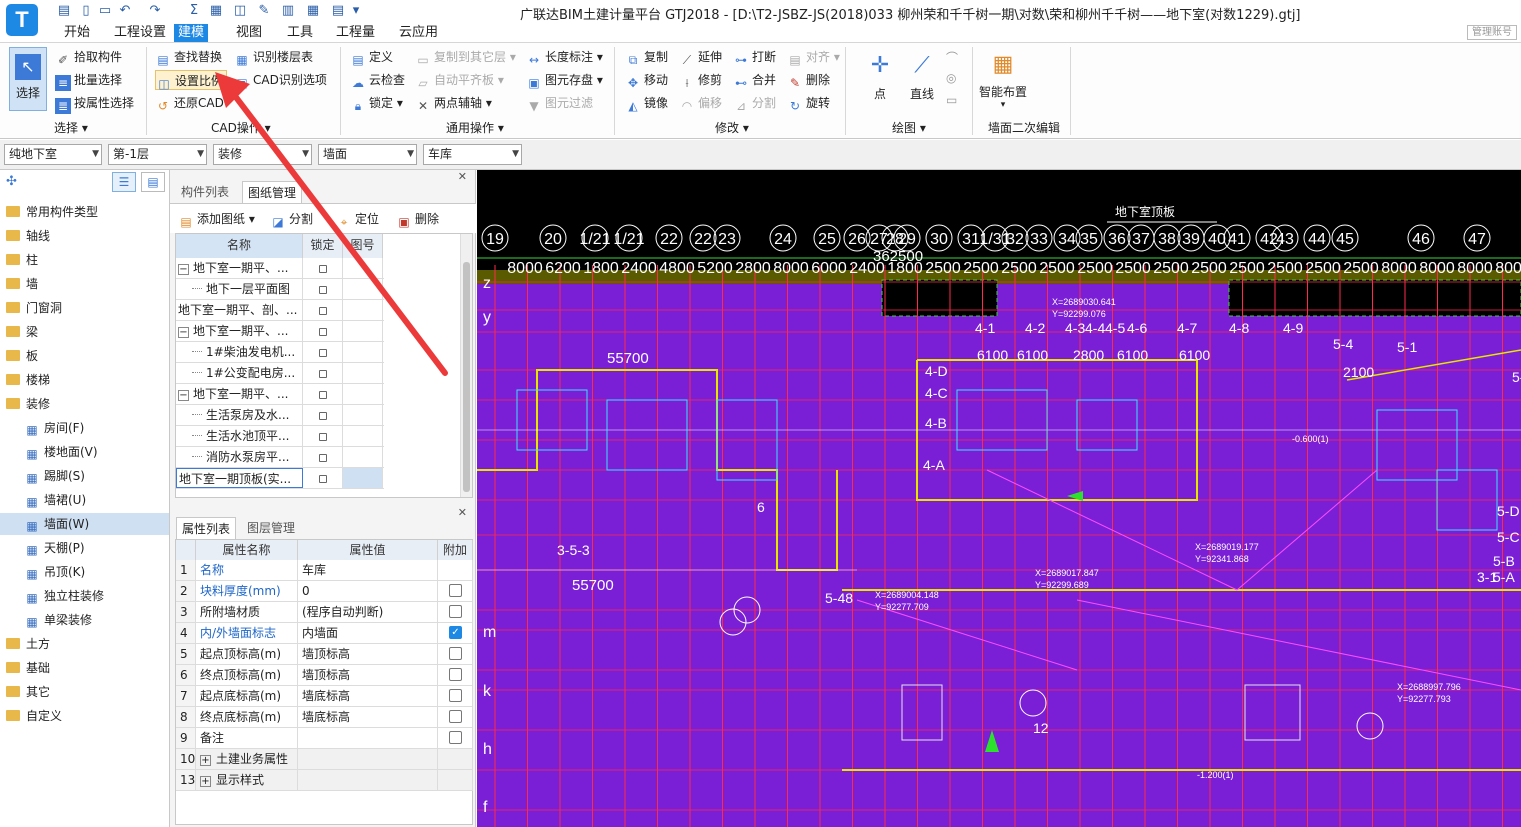 This screenshot has width=1521, height=827. I want to click on view-icon: ◫, so click(240, 11).